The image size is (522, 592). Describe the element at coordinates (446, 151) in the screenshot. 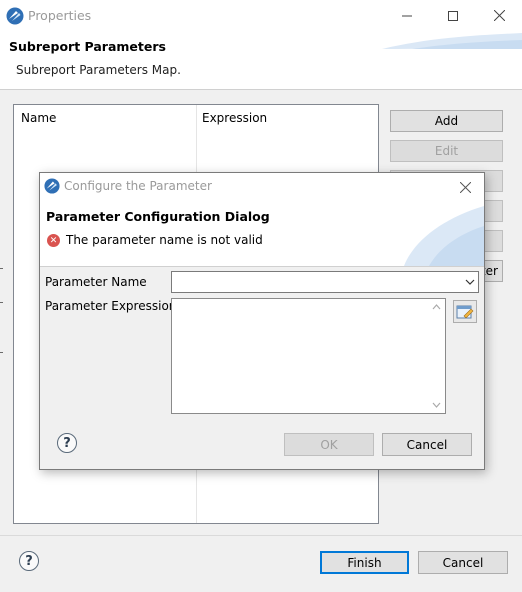

I see `edit-button: Edit` at that location.